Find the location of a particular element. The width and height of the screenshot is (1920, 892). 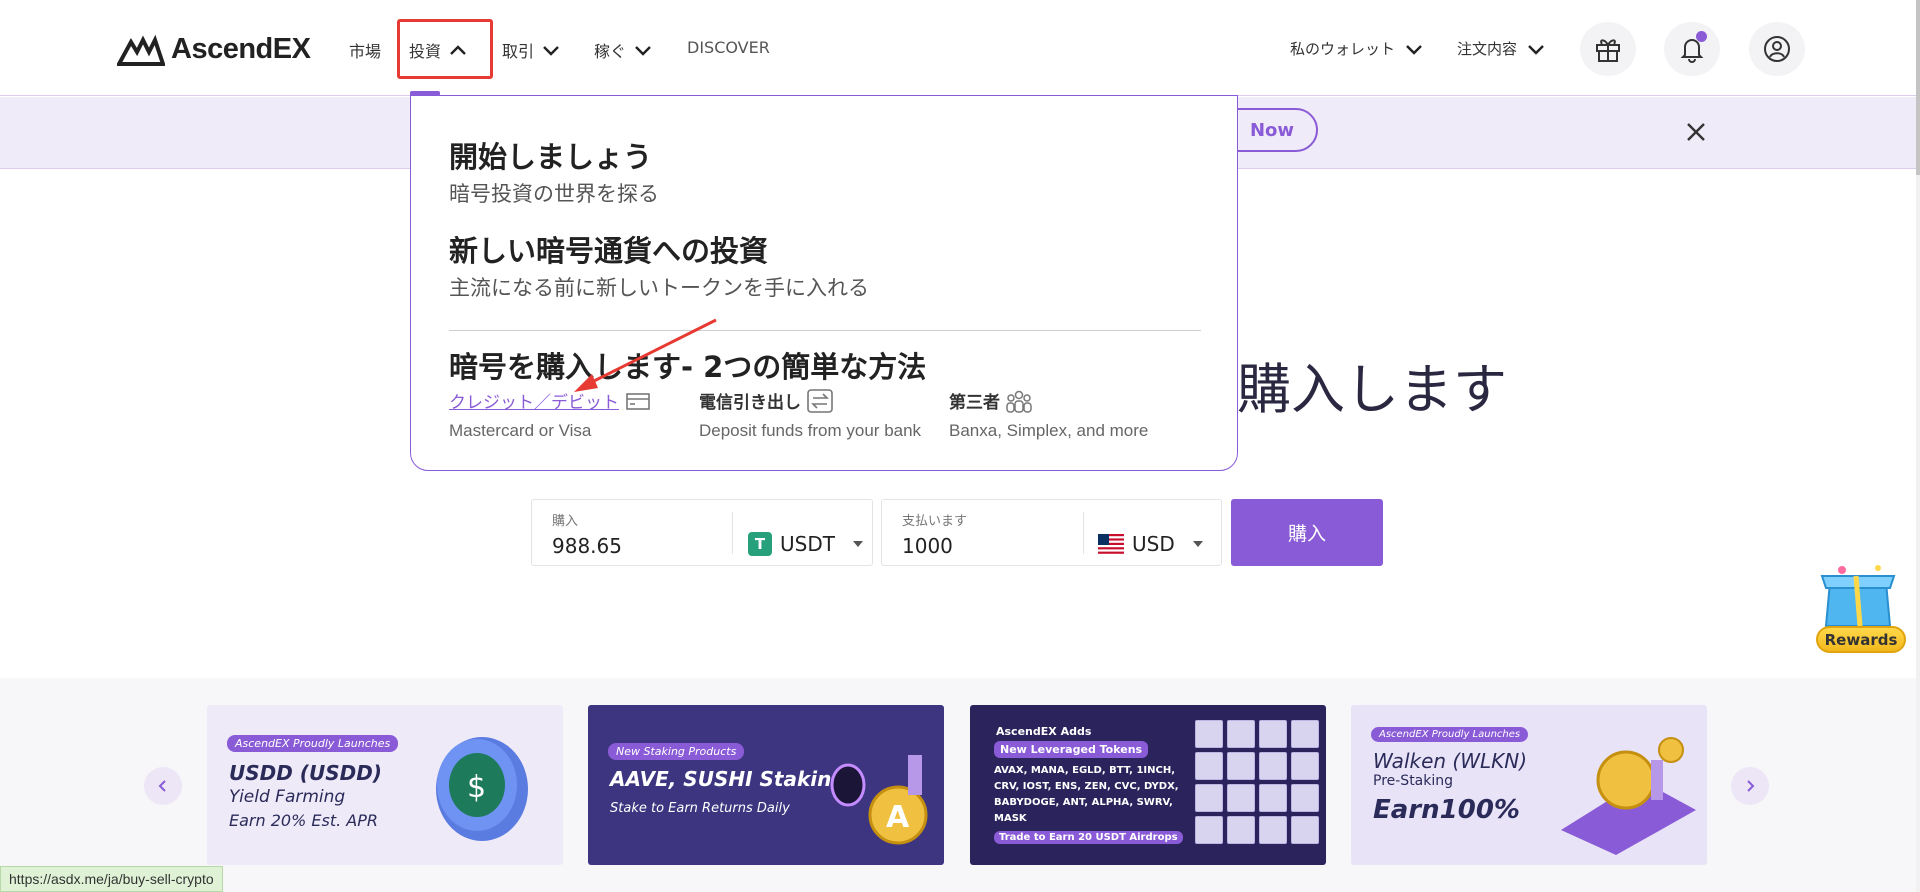

usdt-icon: T is located at coordinates (760, 544).